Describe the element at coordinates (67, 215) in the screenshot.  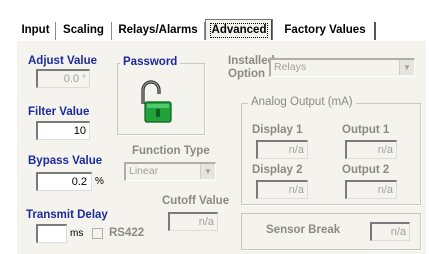
I see `transmit-delay-label: Transmit Delay` at that location.